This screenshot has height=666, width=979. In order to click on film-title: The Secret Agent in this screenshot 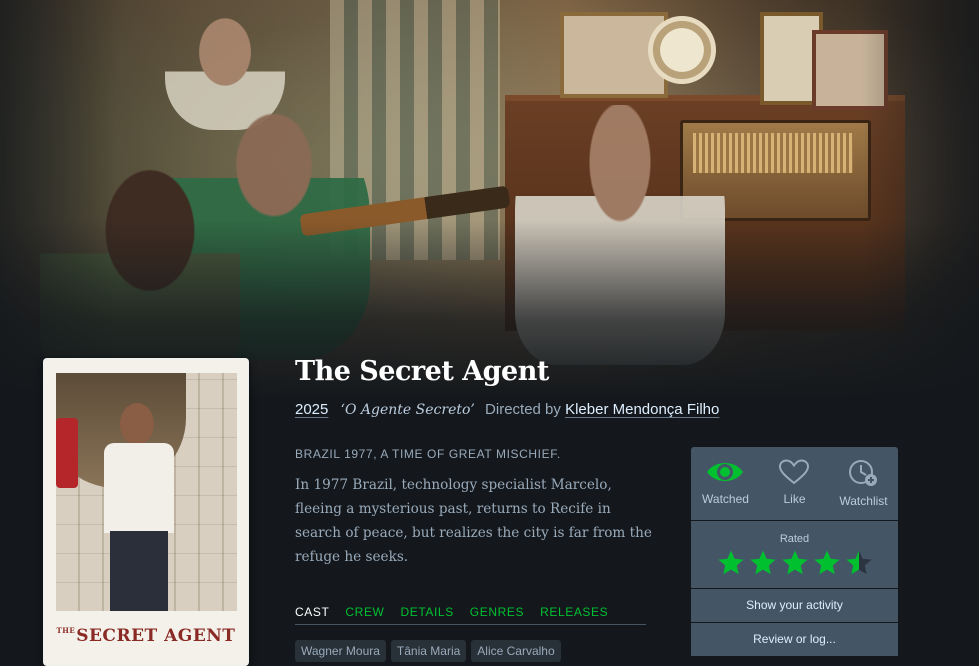, I will do `click(422, 371)`.